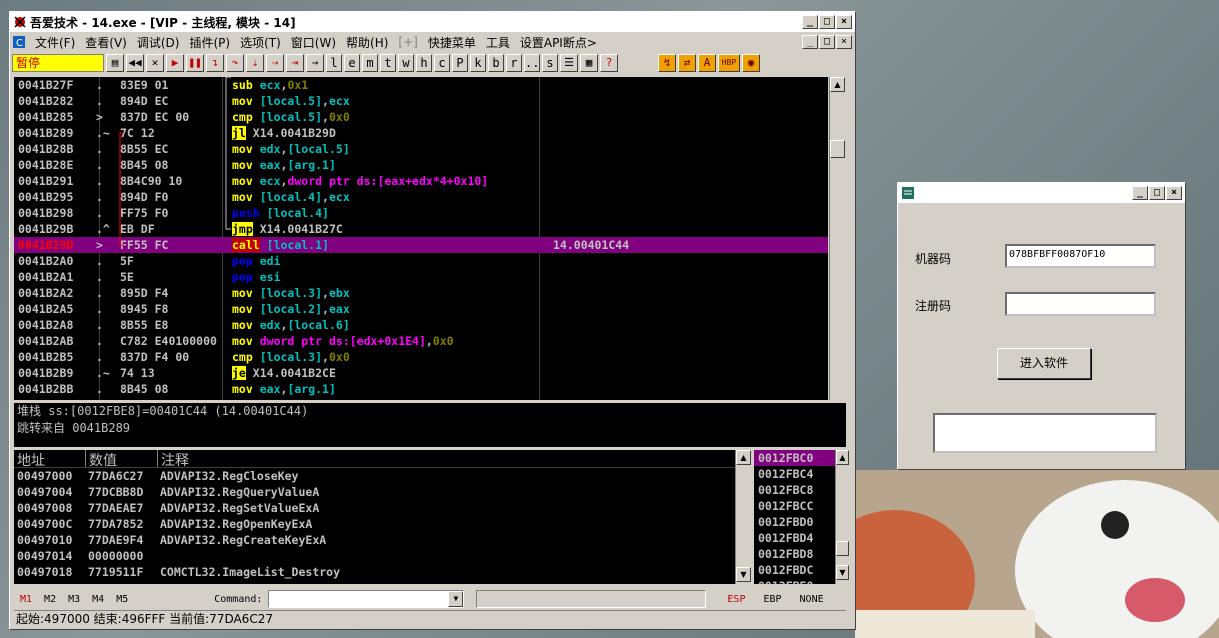 Image resolution: width=1219 pixels, height=638 pixels. I want to click on run-icon: ▶, so click(175, 63).